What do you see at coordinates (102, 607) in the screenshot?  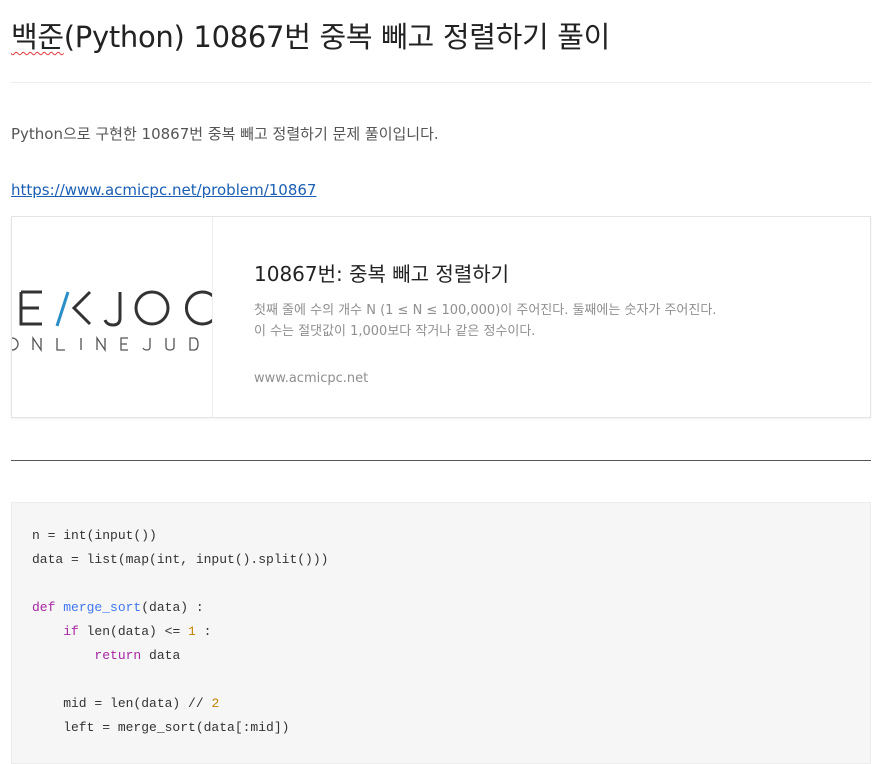 I see `code-token: merge_sort` at bounding box center [102, 607].